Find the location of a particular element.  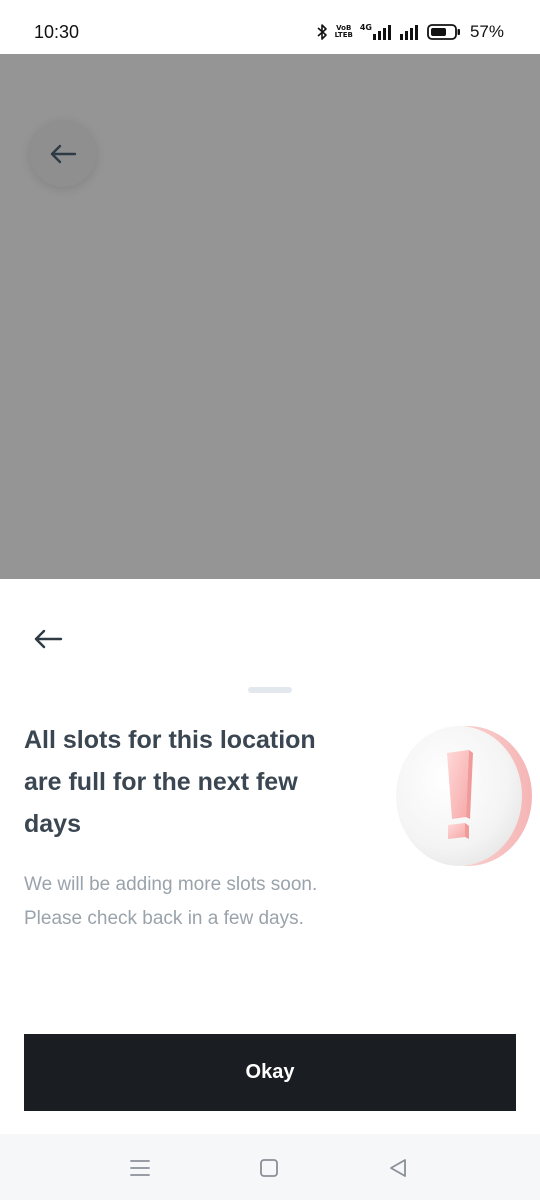

back-triangle-icon is located at coordinates (398, 1168).